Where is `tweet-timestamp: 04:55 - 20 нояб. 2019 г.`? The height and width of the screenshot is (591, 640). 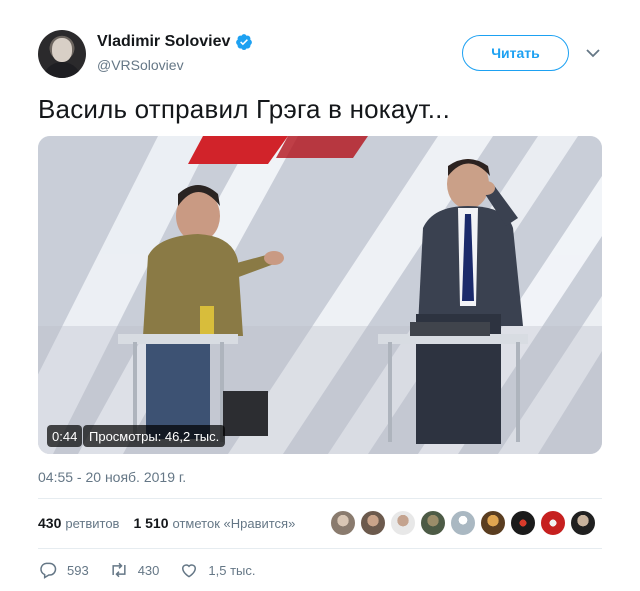
tweet-timestamp: 04:55 - 20 нояб. 2019 г. is located at coordinates (112, 477).